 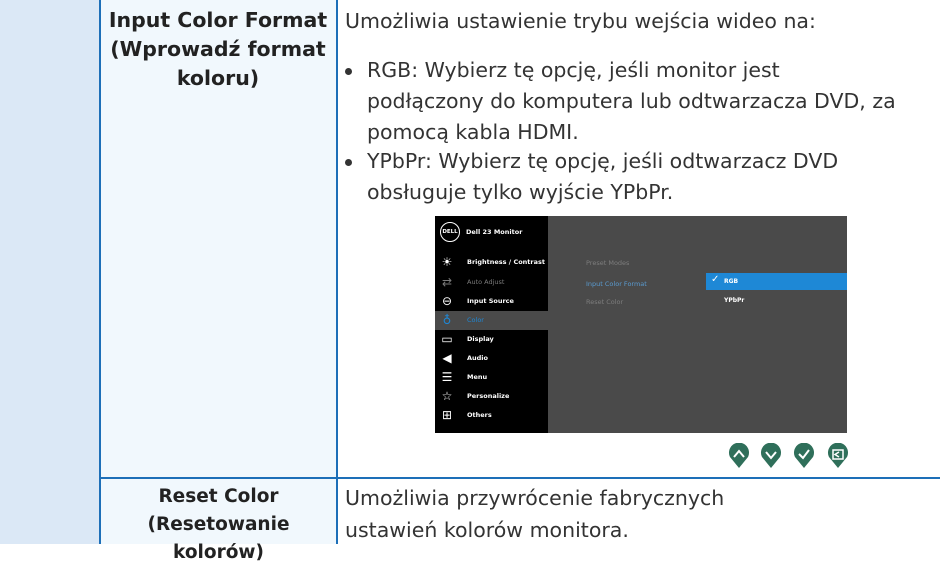 I want to click on osd-option-ypbpr: YPbPr, so click(x=776, y=300).